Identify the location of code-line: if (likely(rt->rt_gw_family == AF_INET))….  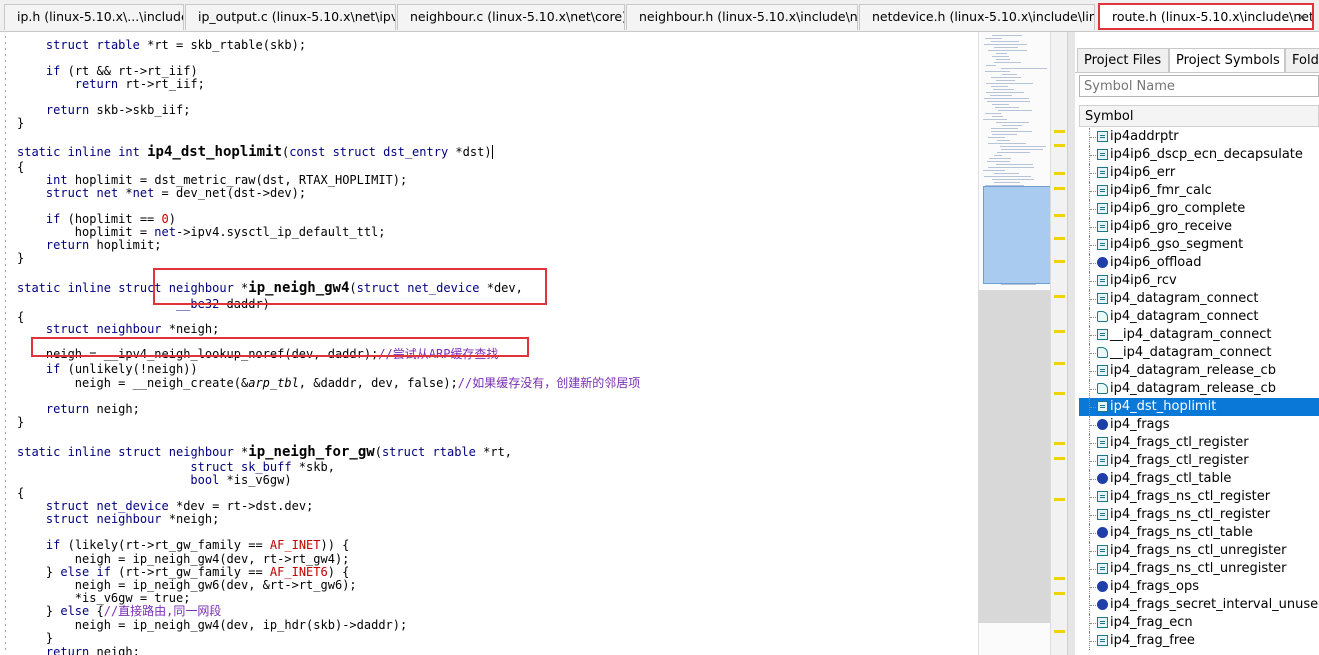
(183, 545).